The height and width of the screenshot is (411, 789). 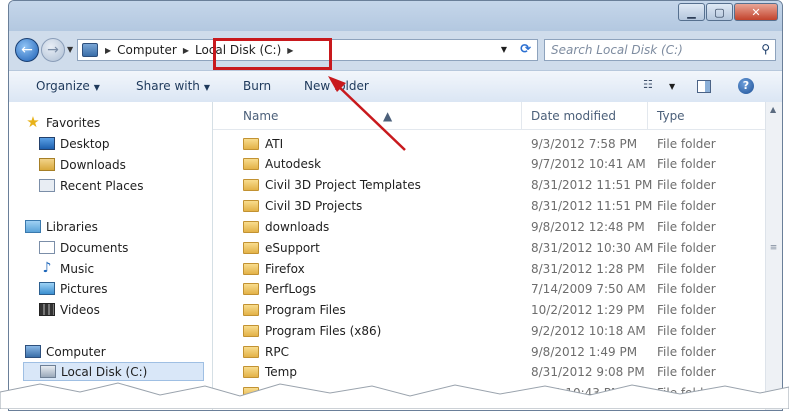 I want to click on share-with-button: Share with ▼, so click(x=173, y=86).